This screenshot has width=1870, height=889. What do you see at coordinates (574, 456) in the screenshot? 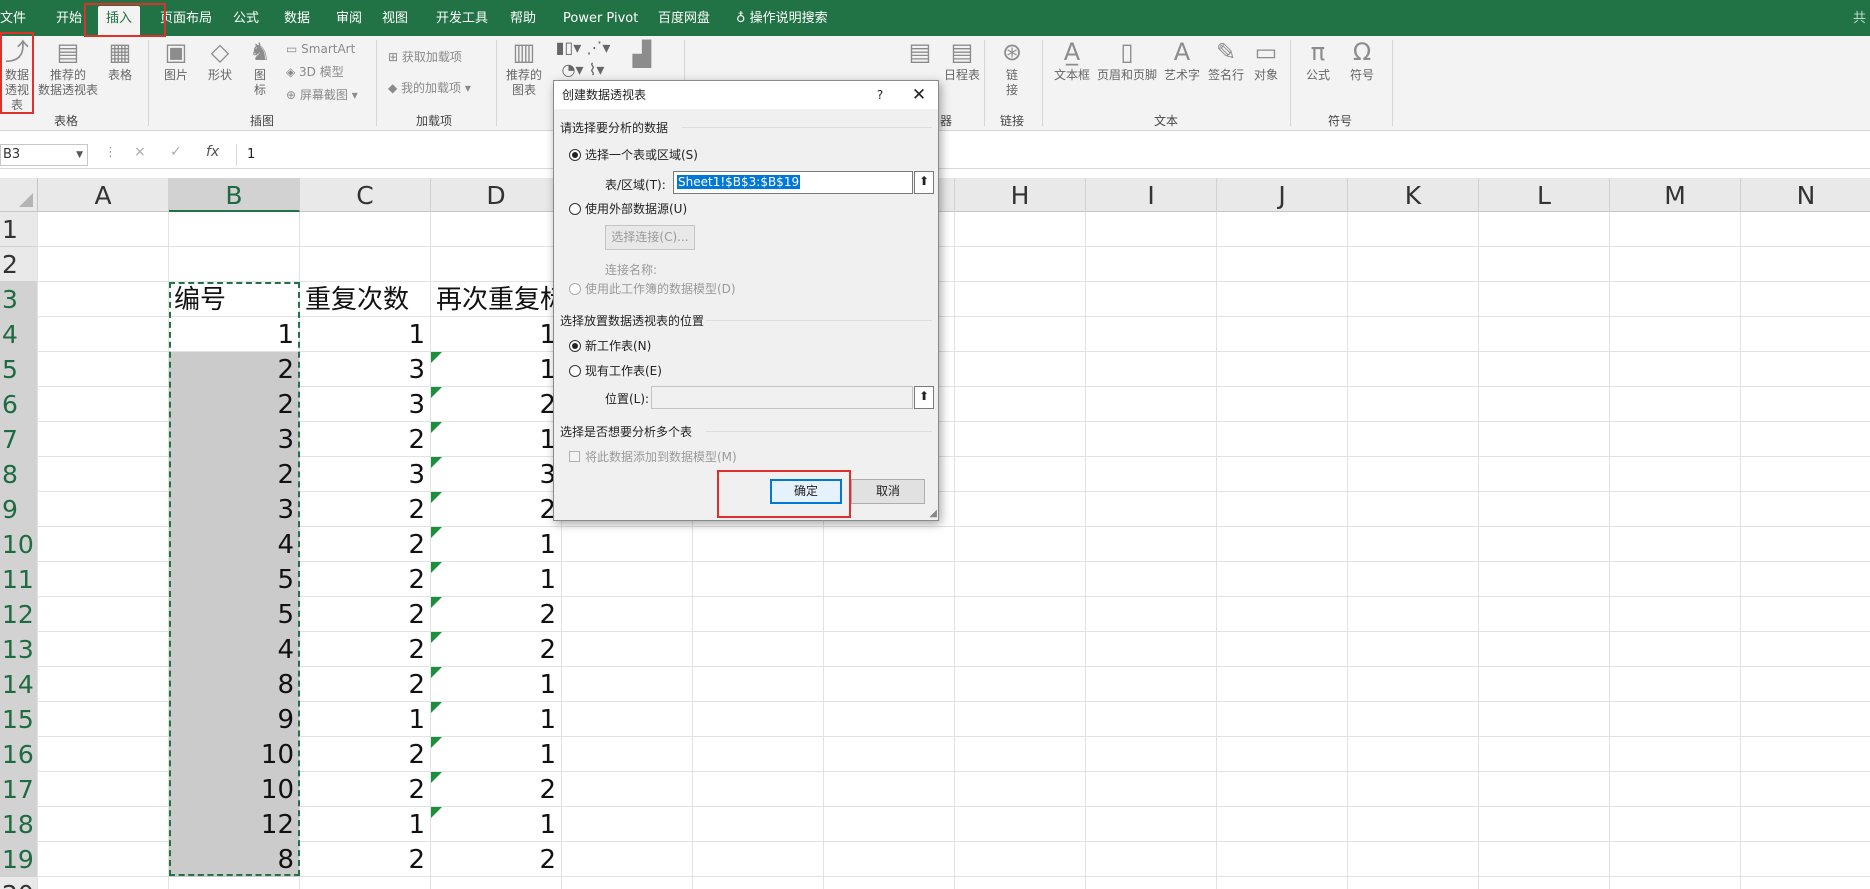
I see `checkbox-disabled` at bounding box center [574, 456].